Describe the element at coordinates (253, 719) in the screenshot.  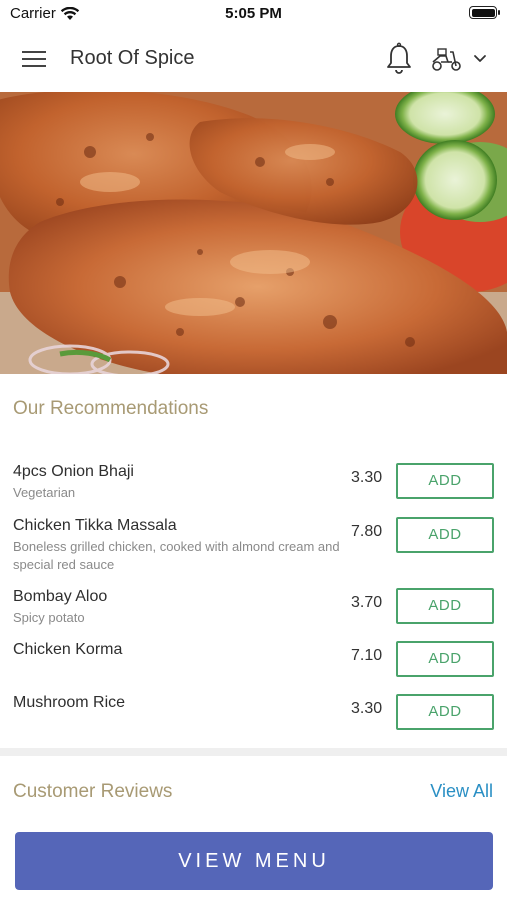
I see `menu-item: Mushroom Rice 3.30 ADD` at that location.